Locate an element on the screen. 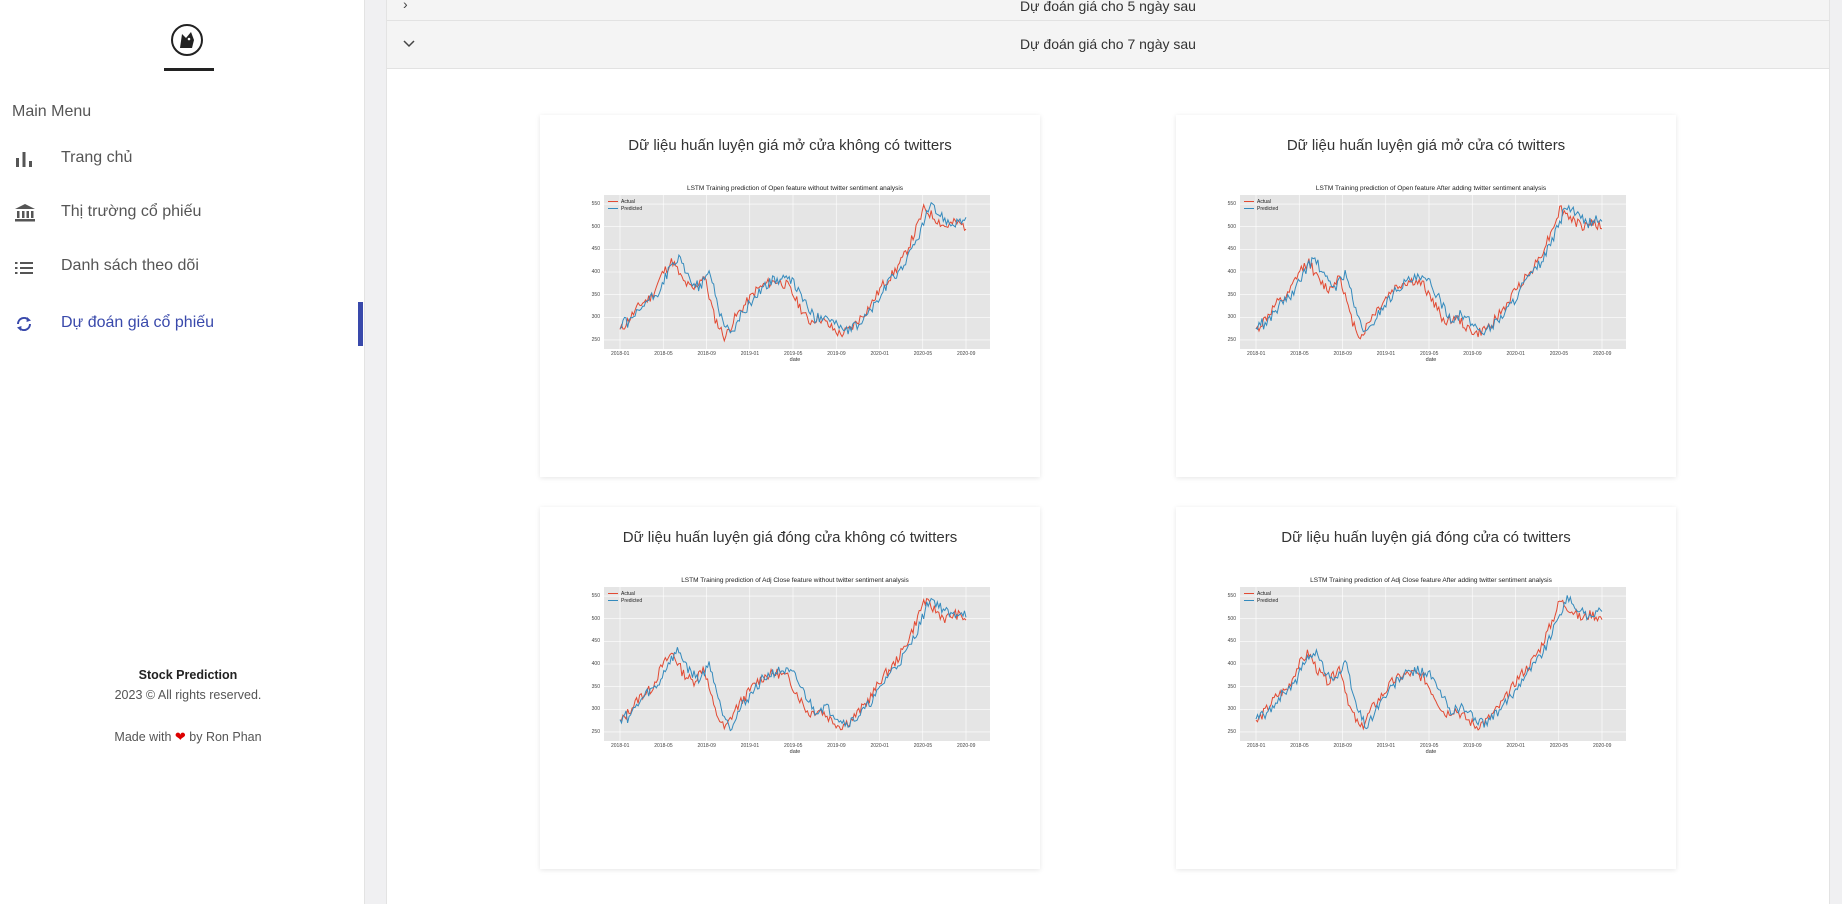  footer-app-name: Stock Prediction is located at coordinates (188, 675).